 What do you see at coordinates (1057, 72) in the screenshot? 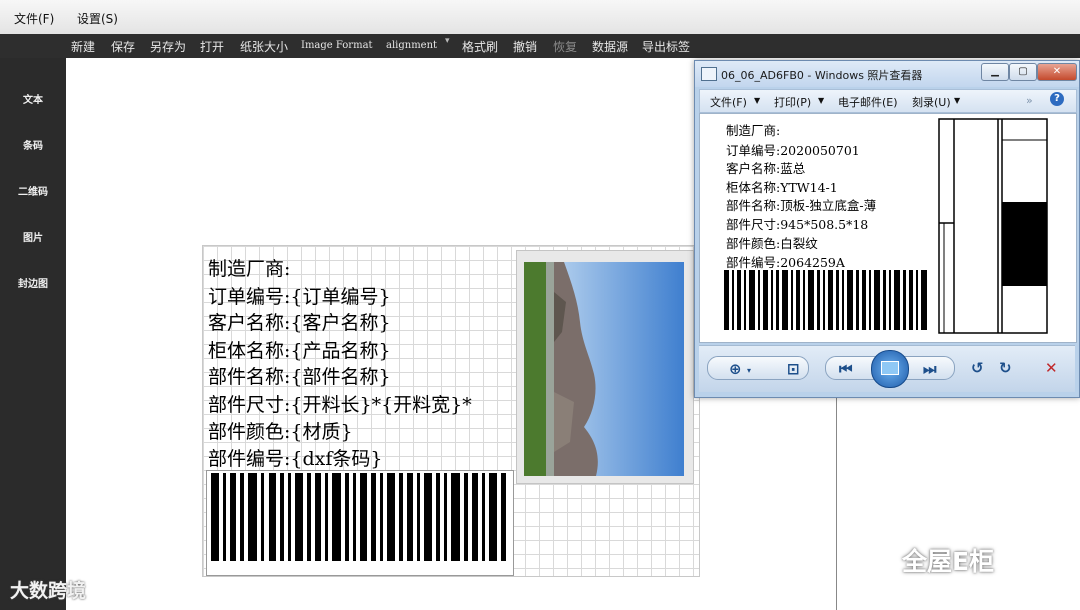
I see `close-button: ✕` at bounding box center [1057, 72].